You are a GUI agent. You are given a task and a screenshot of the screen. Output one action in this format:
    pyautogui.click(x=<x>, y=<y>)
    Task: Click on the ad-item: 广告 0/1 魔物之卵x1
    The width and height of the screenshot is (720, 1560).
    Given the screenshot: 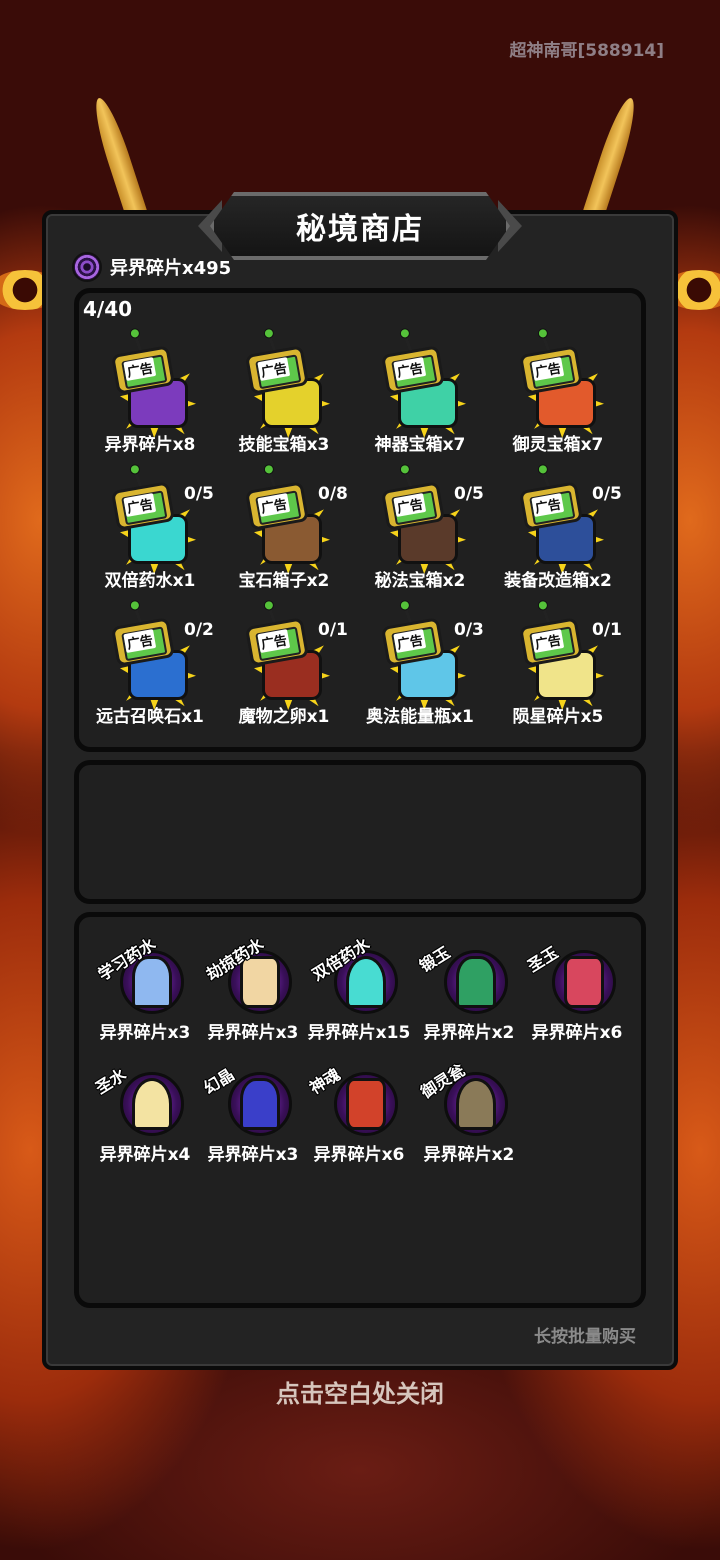 What is the action you would take?
    pyautogui.click(x=284, y=667)
    